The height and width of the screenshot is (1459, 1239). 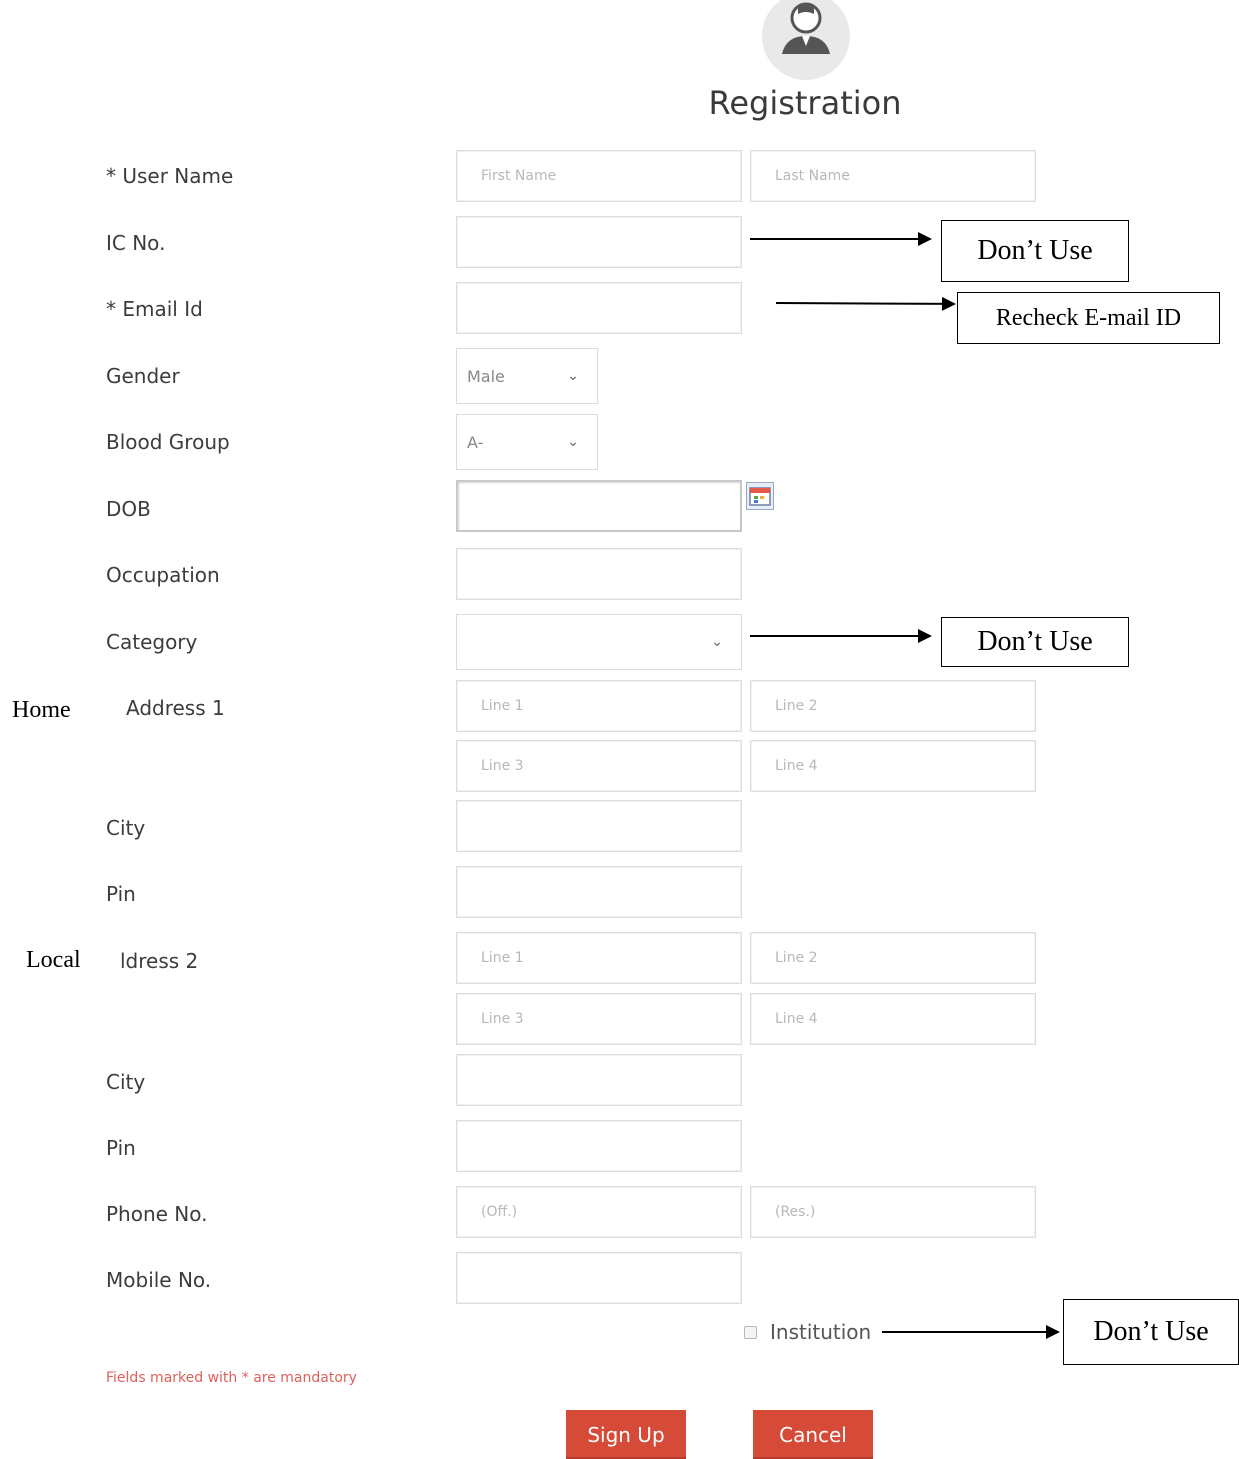 What do you see at coordinates (599, 176) in the screenshot?
I see `first-name-input: First Name` at bounding box center [599, 176].